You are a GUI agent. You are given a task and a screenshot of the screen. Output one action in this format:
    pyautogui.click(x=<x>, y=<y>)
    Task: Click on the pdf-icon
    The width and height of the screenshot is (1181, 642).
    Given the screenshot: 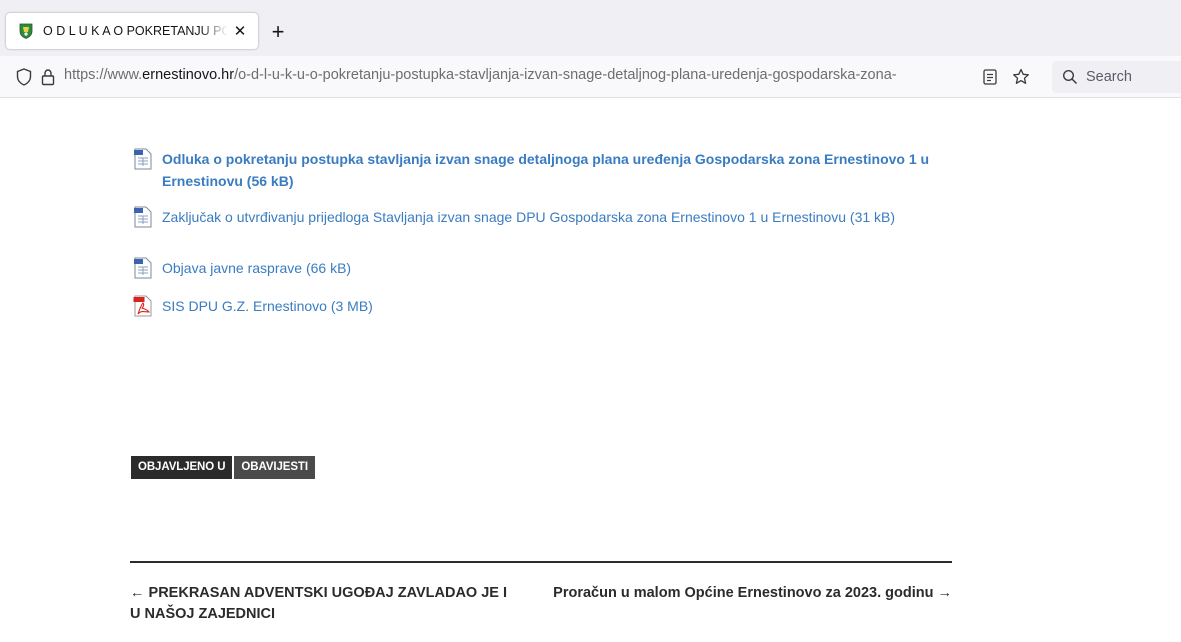 What is the action you would take?
    pyautogui.click(x=142, y=306)
    